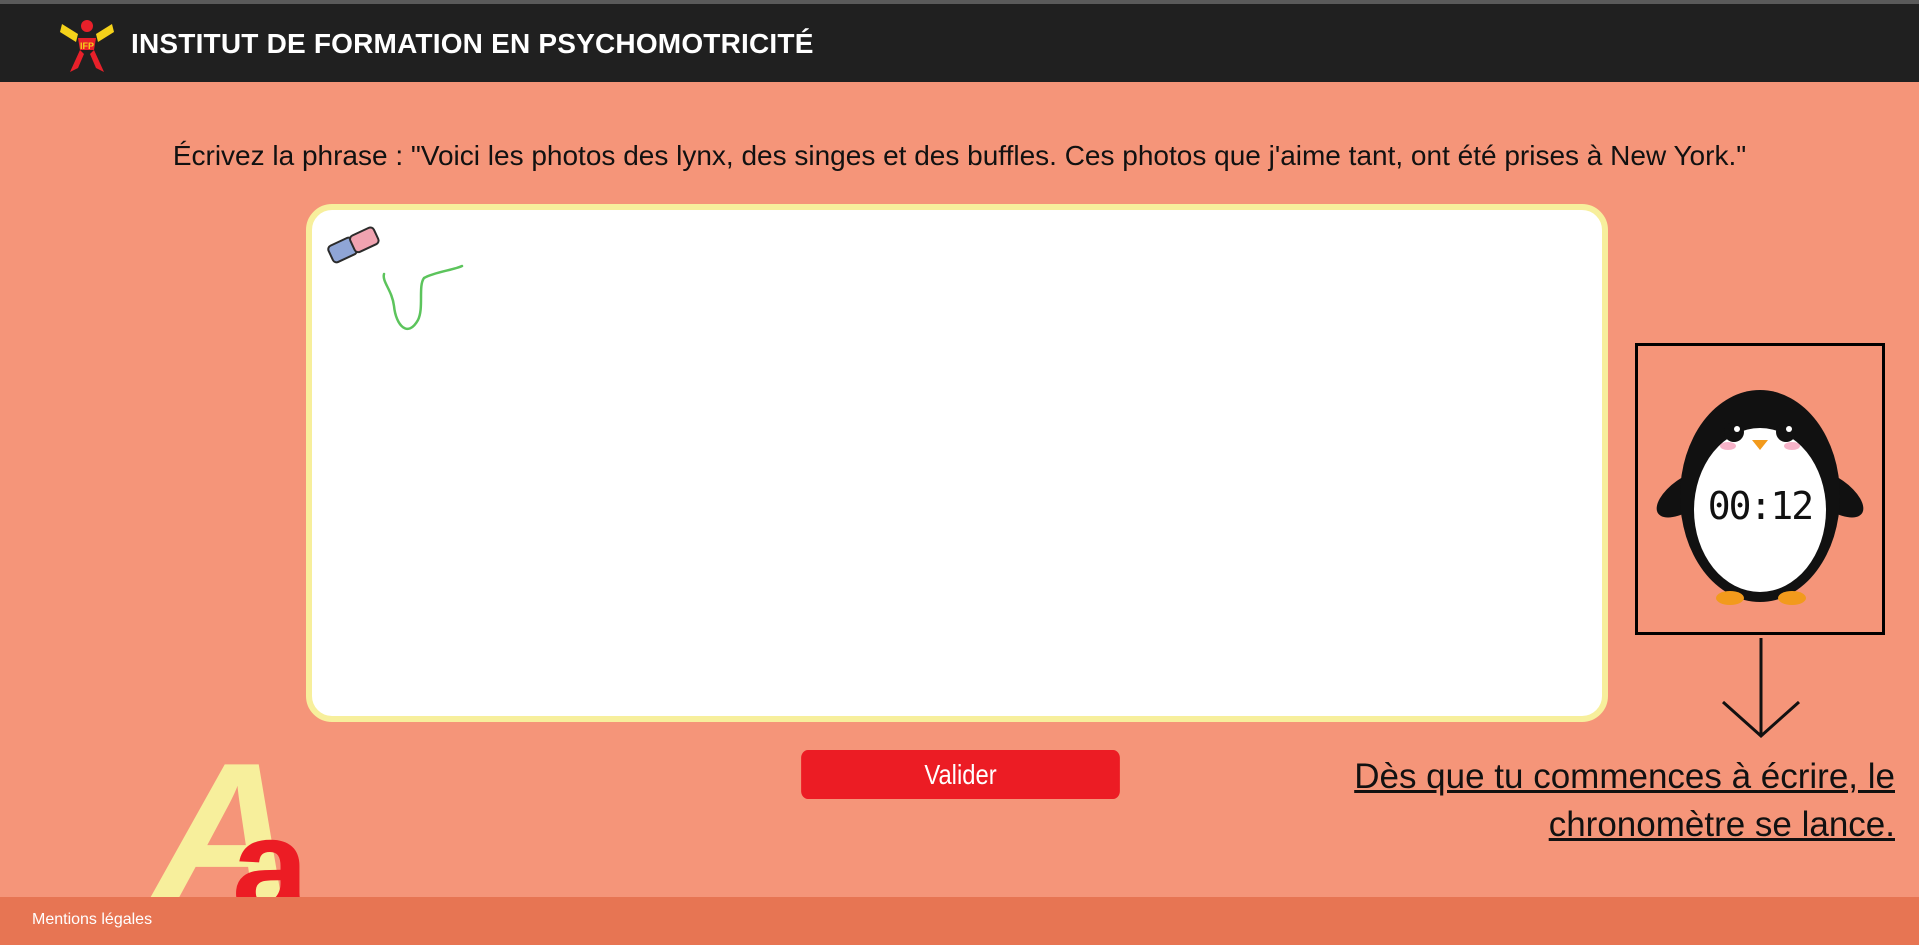 This screenshot has height=945, width=1919. Describe the element at coordinates (92, 920) in the screenshot. I see `legal-notice-link: Mentions légales` at that location.